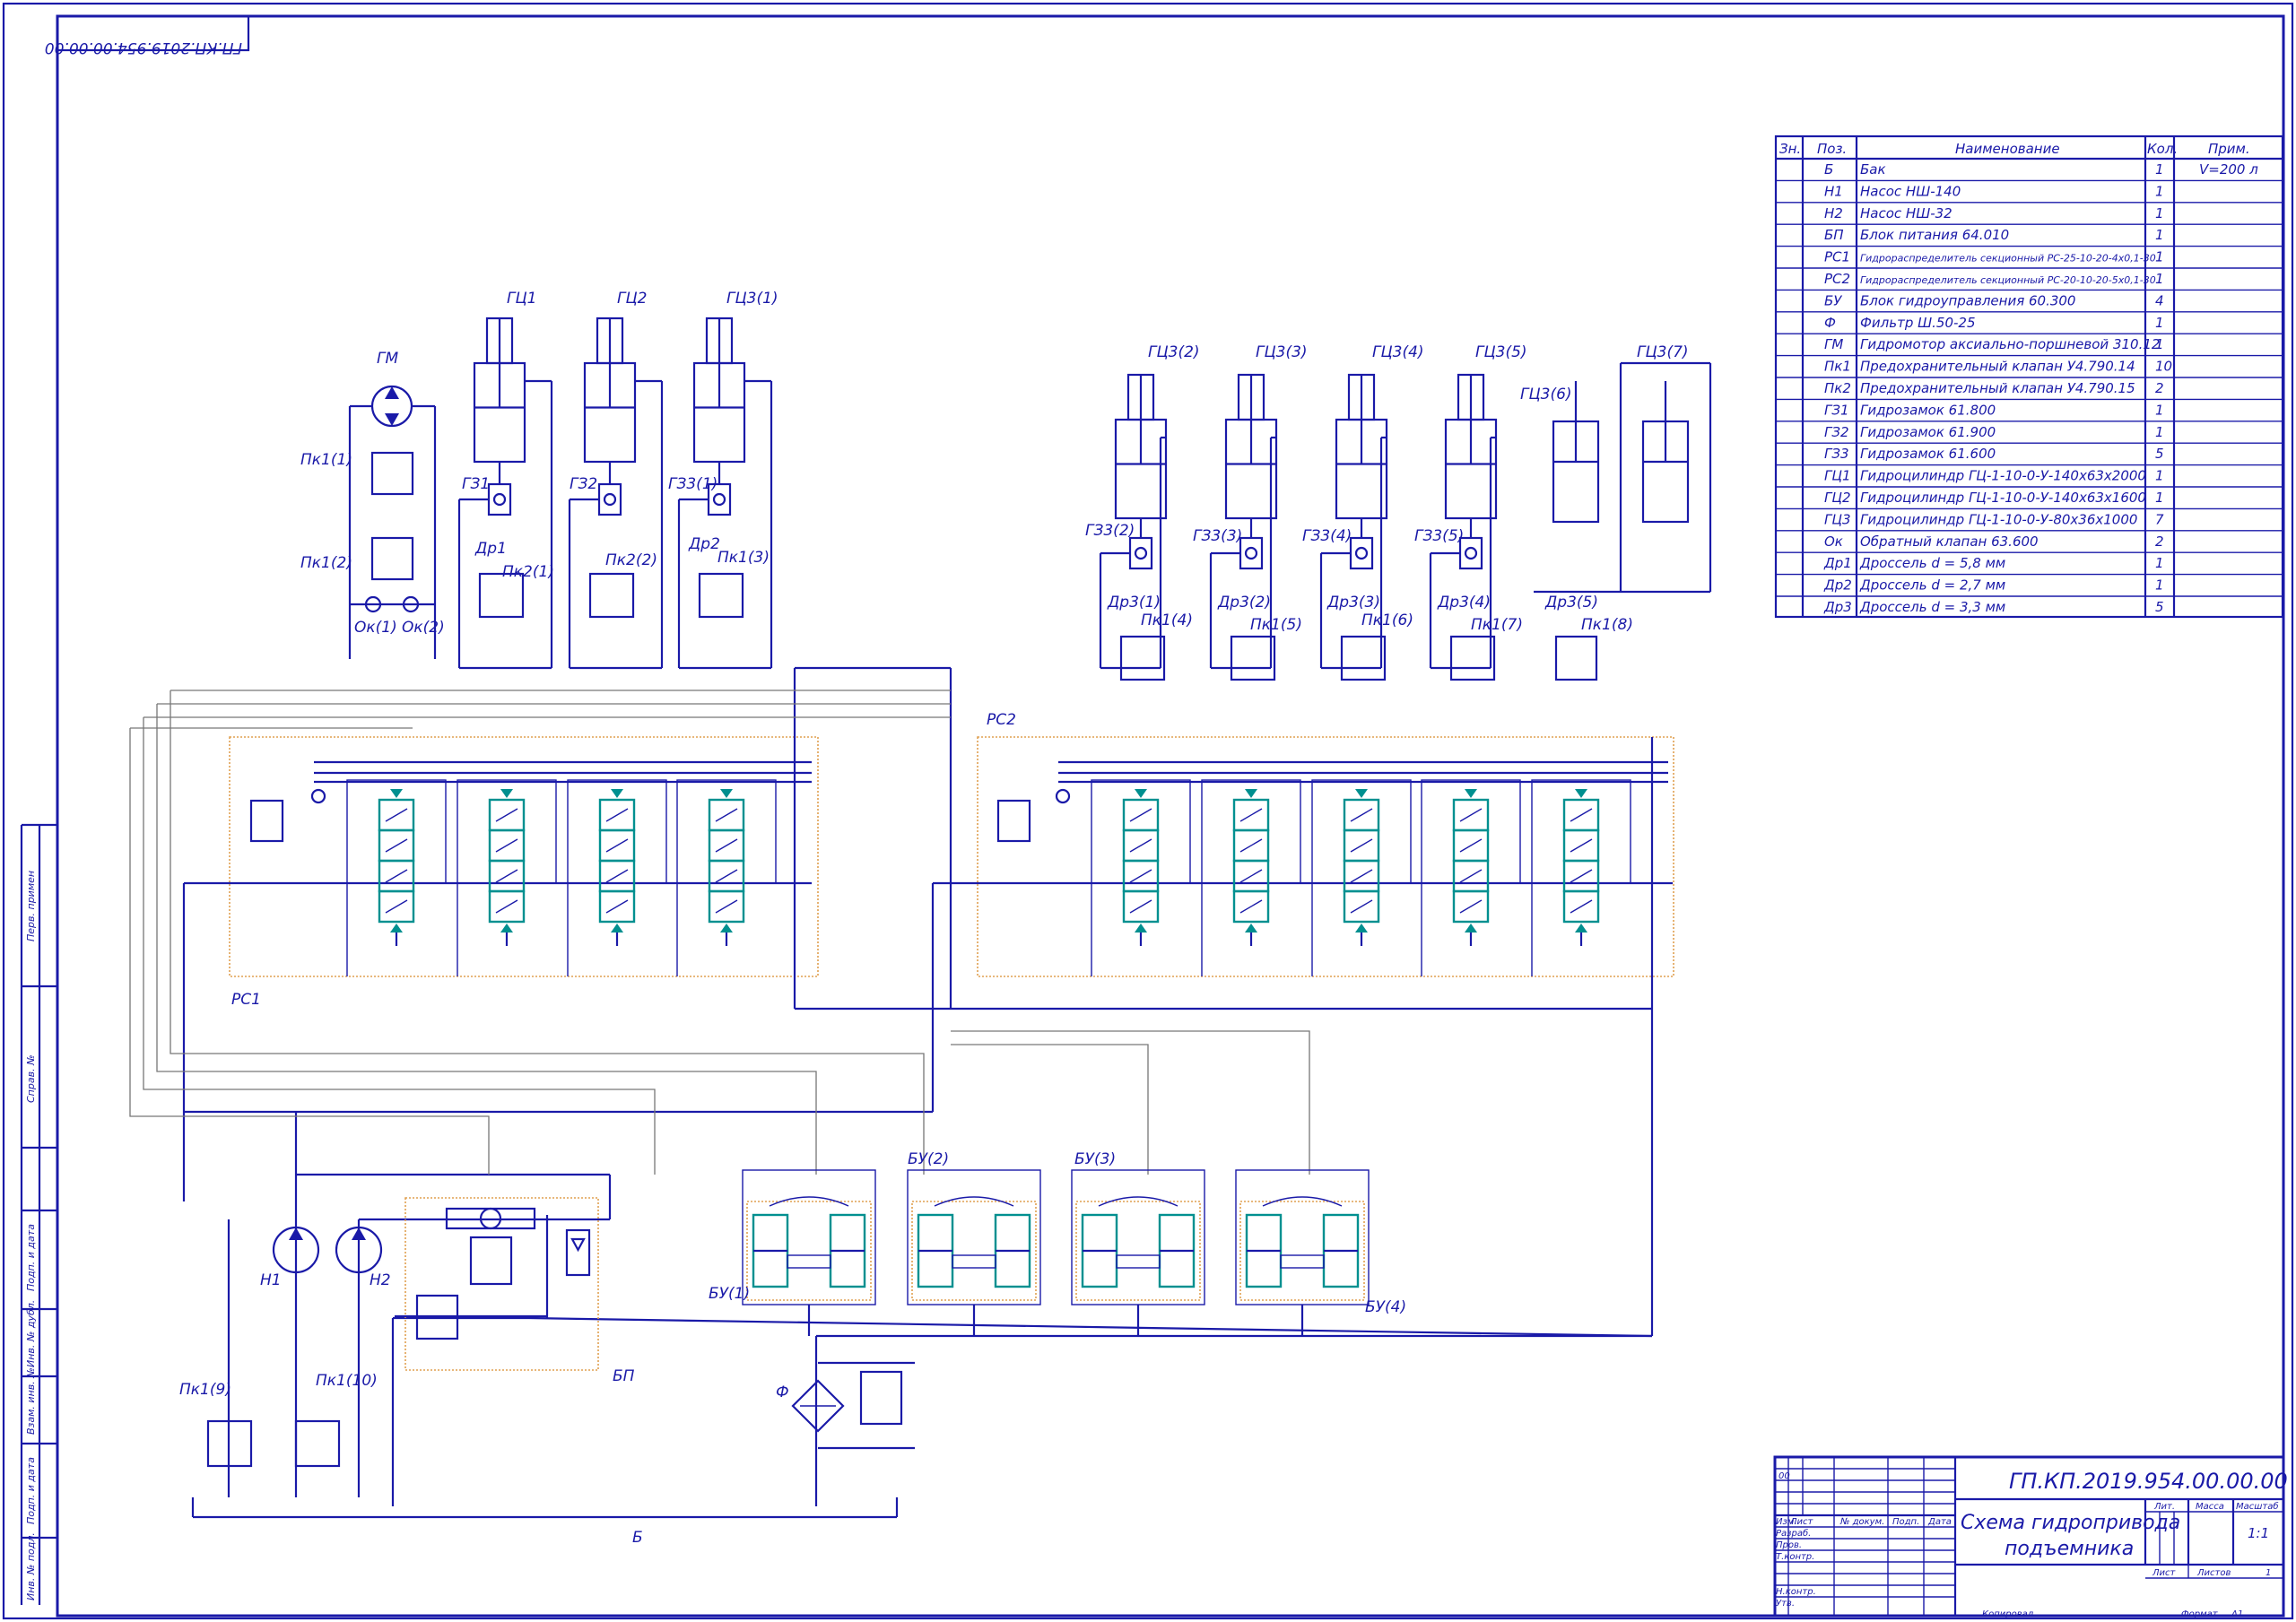 This screenshot has width=2296, height=1622. I want to click on spec-row-pos: БП, so click(1834, 235).